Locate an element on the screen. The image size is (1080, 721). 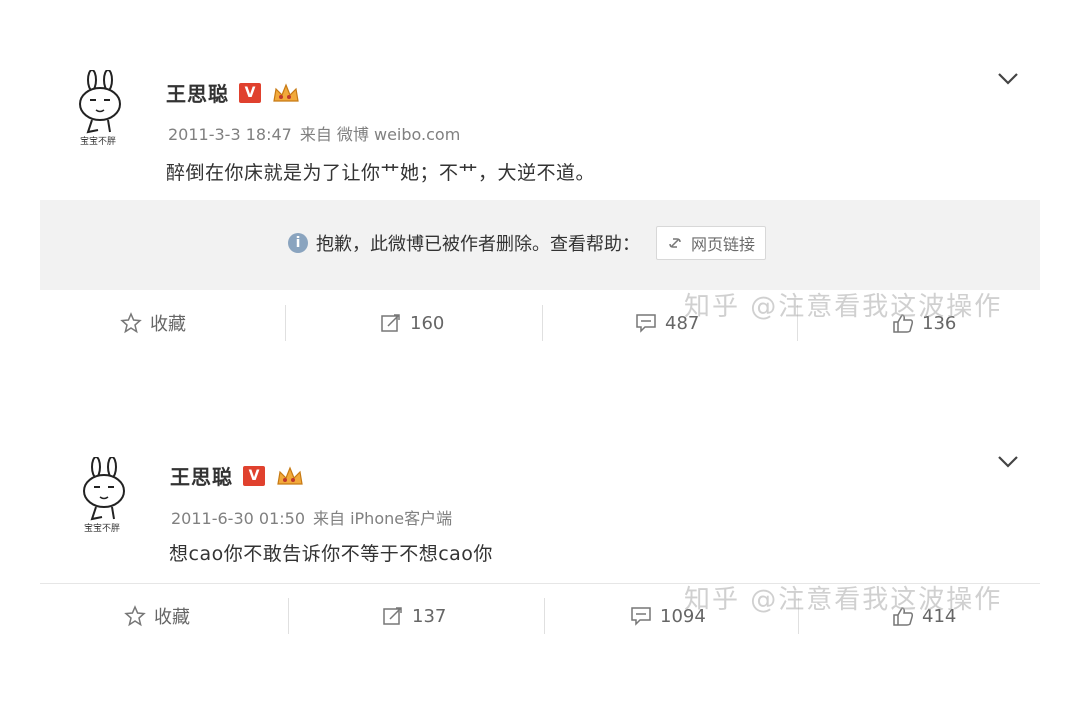
repost-button: 137 is located at coordinates (414, 616).